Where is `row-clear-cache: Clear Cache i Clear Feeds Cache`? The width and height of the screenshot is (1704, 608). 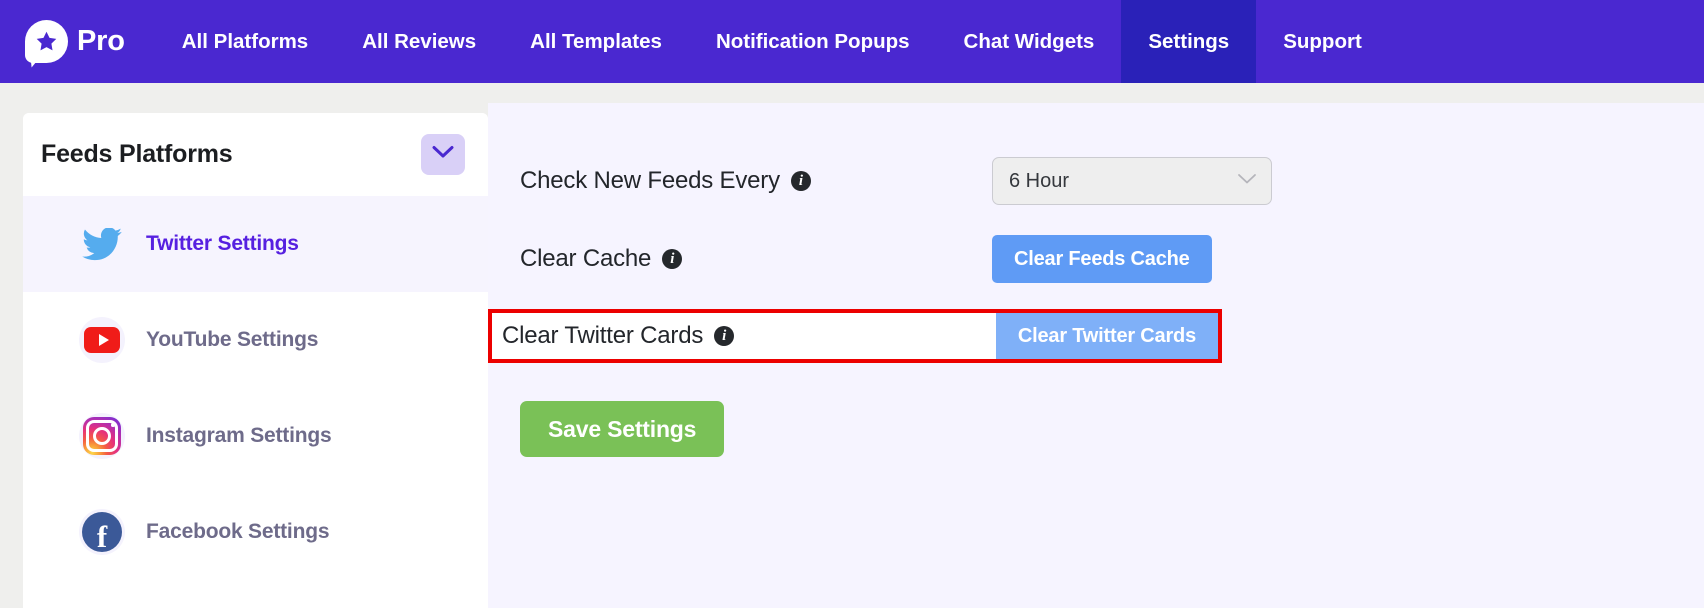 row-clear-cache: Clear Cache i Clear Feeds Cache is located at coordinates (1096, 259).